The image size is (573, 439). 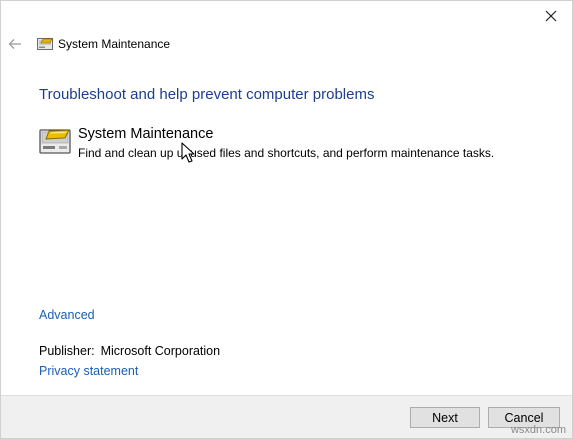 I want to click on publisher-info: Publisher: Microsoft Corporation, so click(x=129, y=351).